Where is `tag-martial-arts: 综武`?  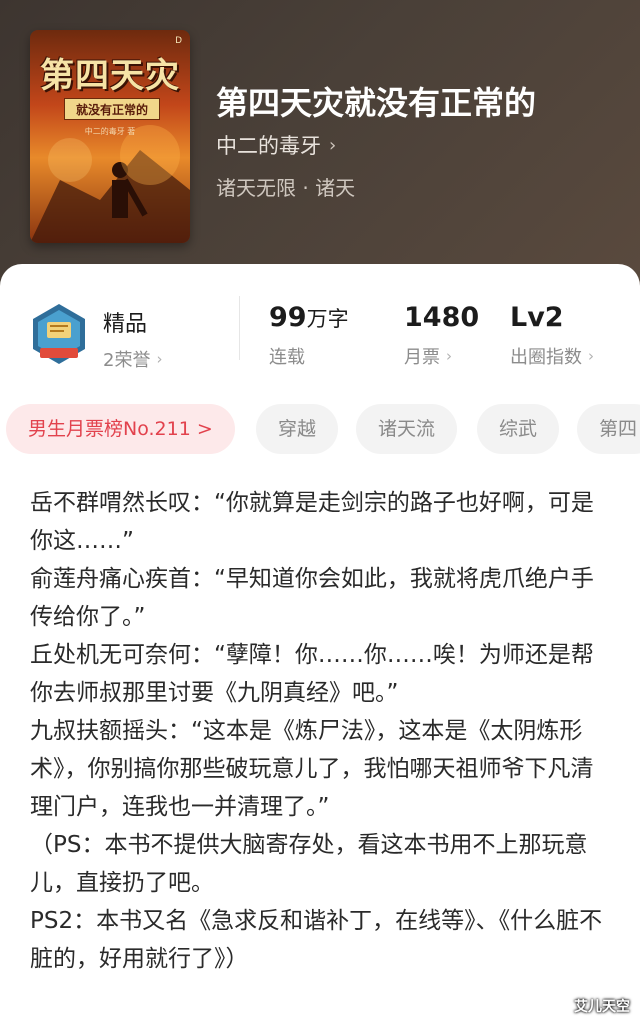
tag-martial-arts: 综武 is located at coordinates (518, 429).